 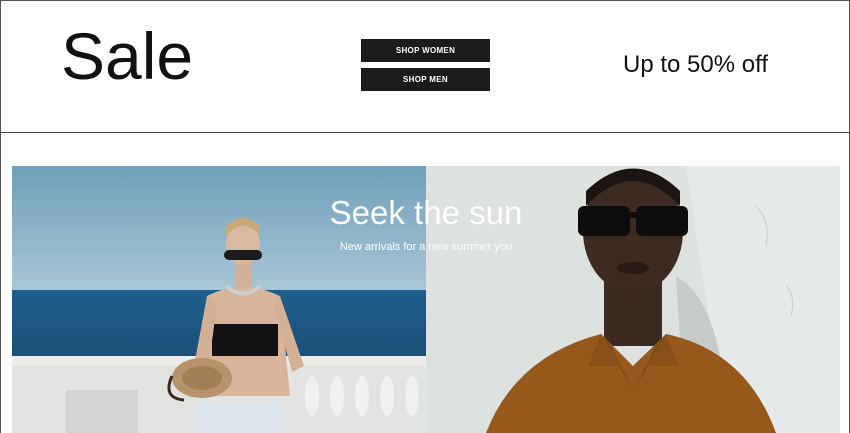 What do you see at coordinates (425, 50) in the screenshot?
I see `shop-women-button: SHOP WOMEN` at bounding box center [425, 50].